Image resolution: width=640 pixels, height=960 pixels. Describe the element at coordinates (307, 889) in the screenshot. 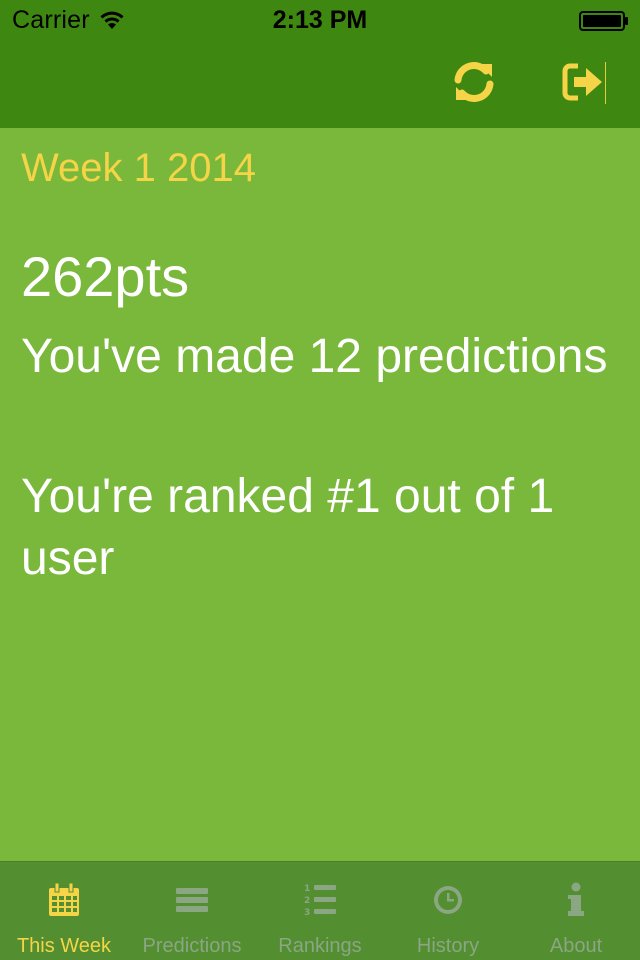

I see `svg-text: 1` at that location.